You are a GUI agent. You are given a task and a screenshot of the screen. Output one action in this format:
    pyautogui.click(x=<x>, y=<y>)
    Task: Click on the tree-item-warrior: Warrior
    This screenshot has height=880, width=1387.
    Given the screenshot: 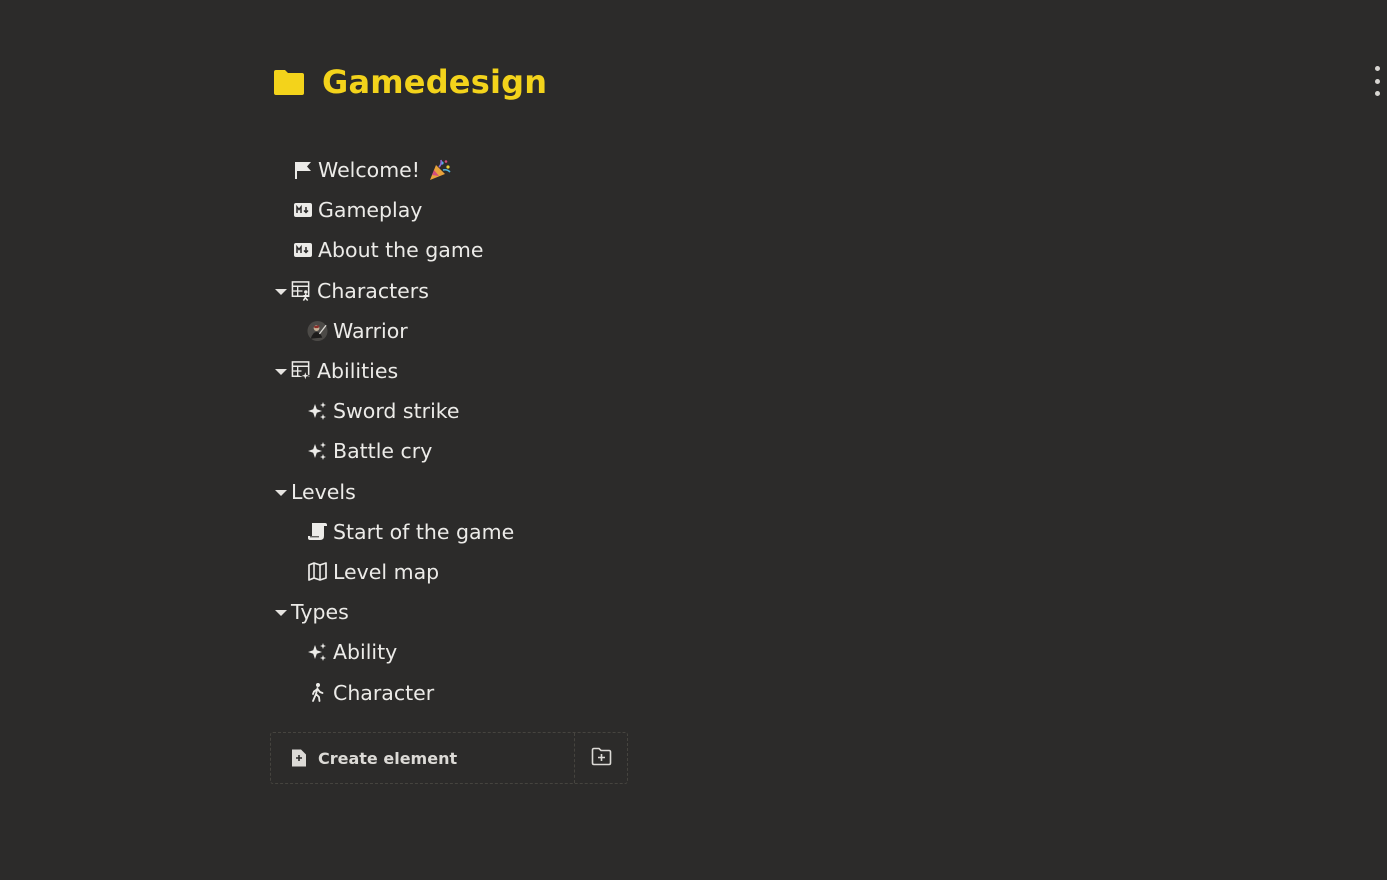 What is the action you would take?
    pyautogui.click(x=463, y=331)
    